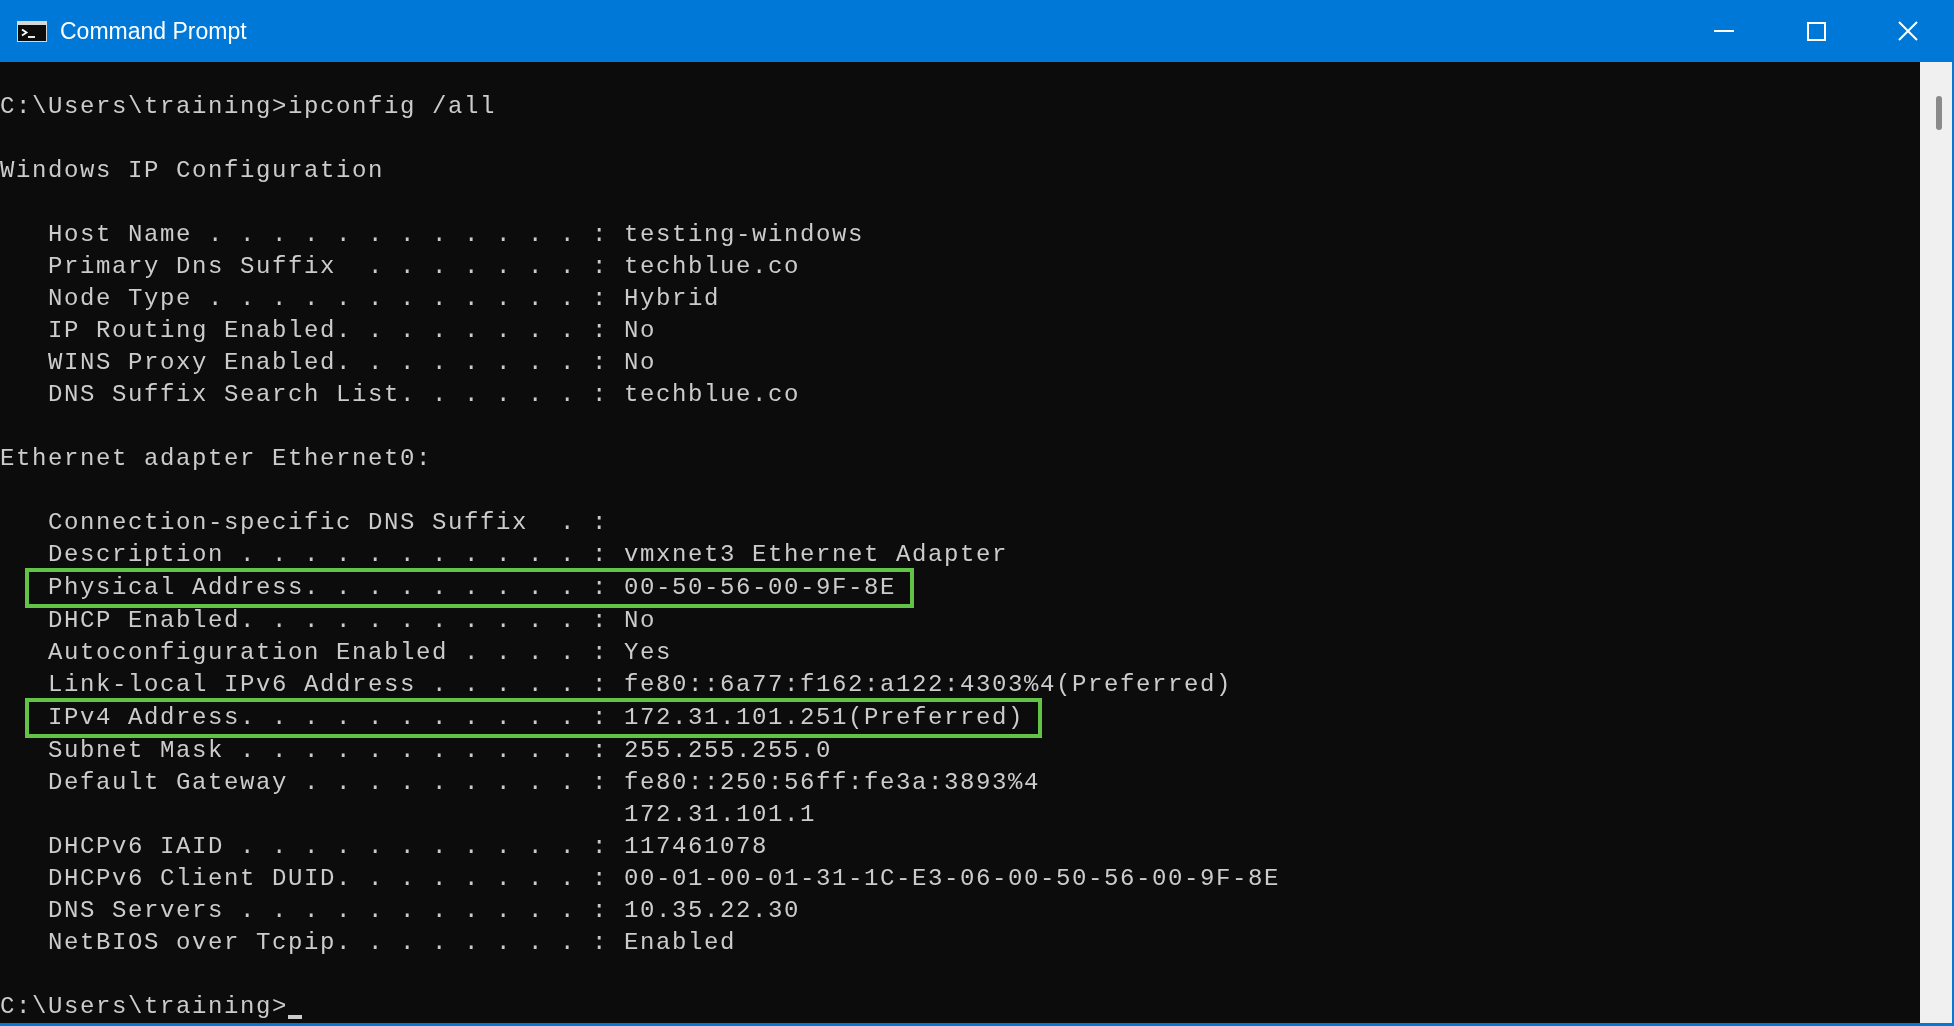  What do you see at coordinates (648, 653) in the screenshot?
I see `field-value: Yes` at bounding box center [648, 653].